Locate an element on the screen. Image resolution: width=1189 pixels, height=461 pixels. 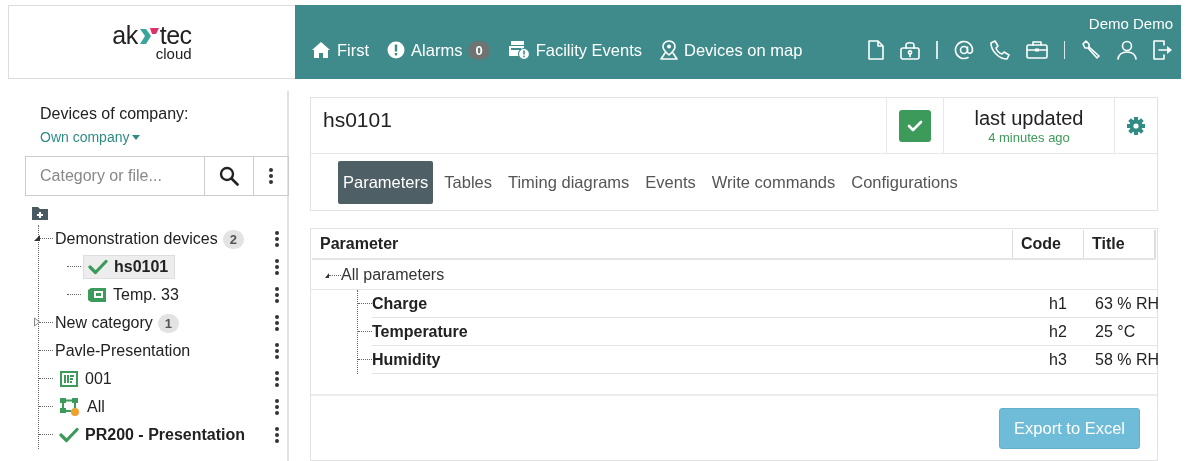
table-cell: Temperature is located at coordinates (420, 331).